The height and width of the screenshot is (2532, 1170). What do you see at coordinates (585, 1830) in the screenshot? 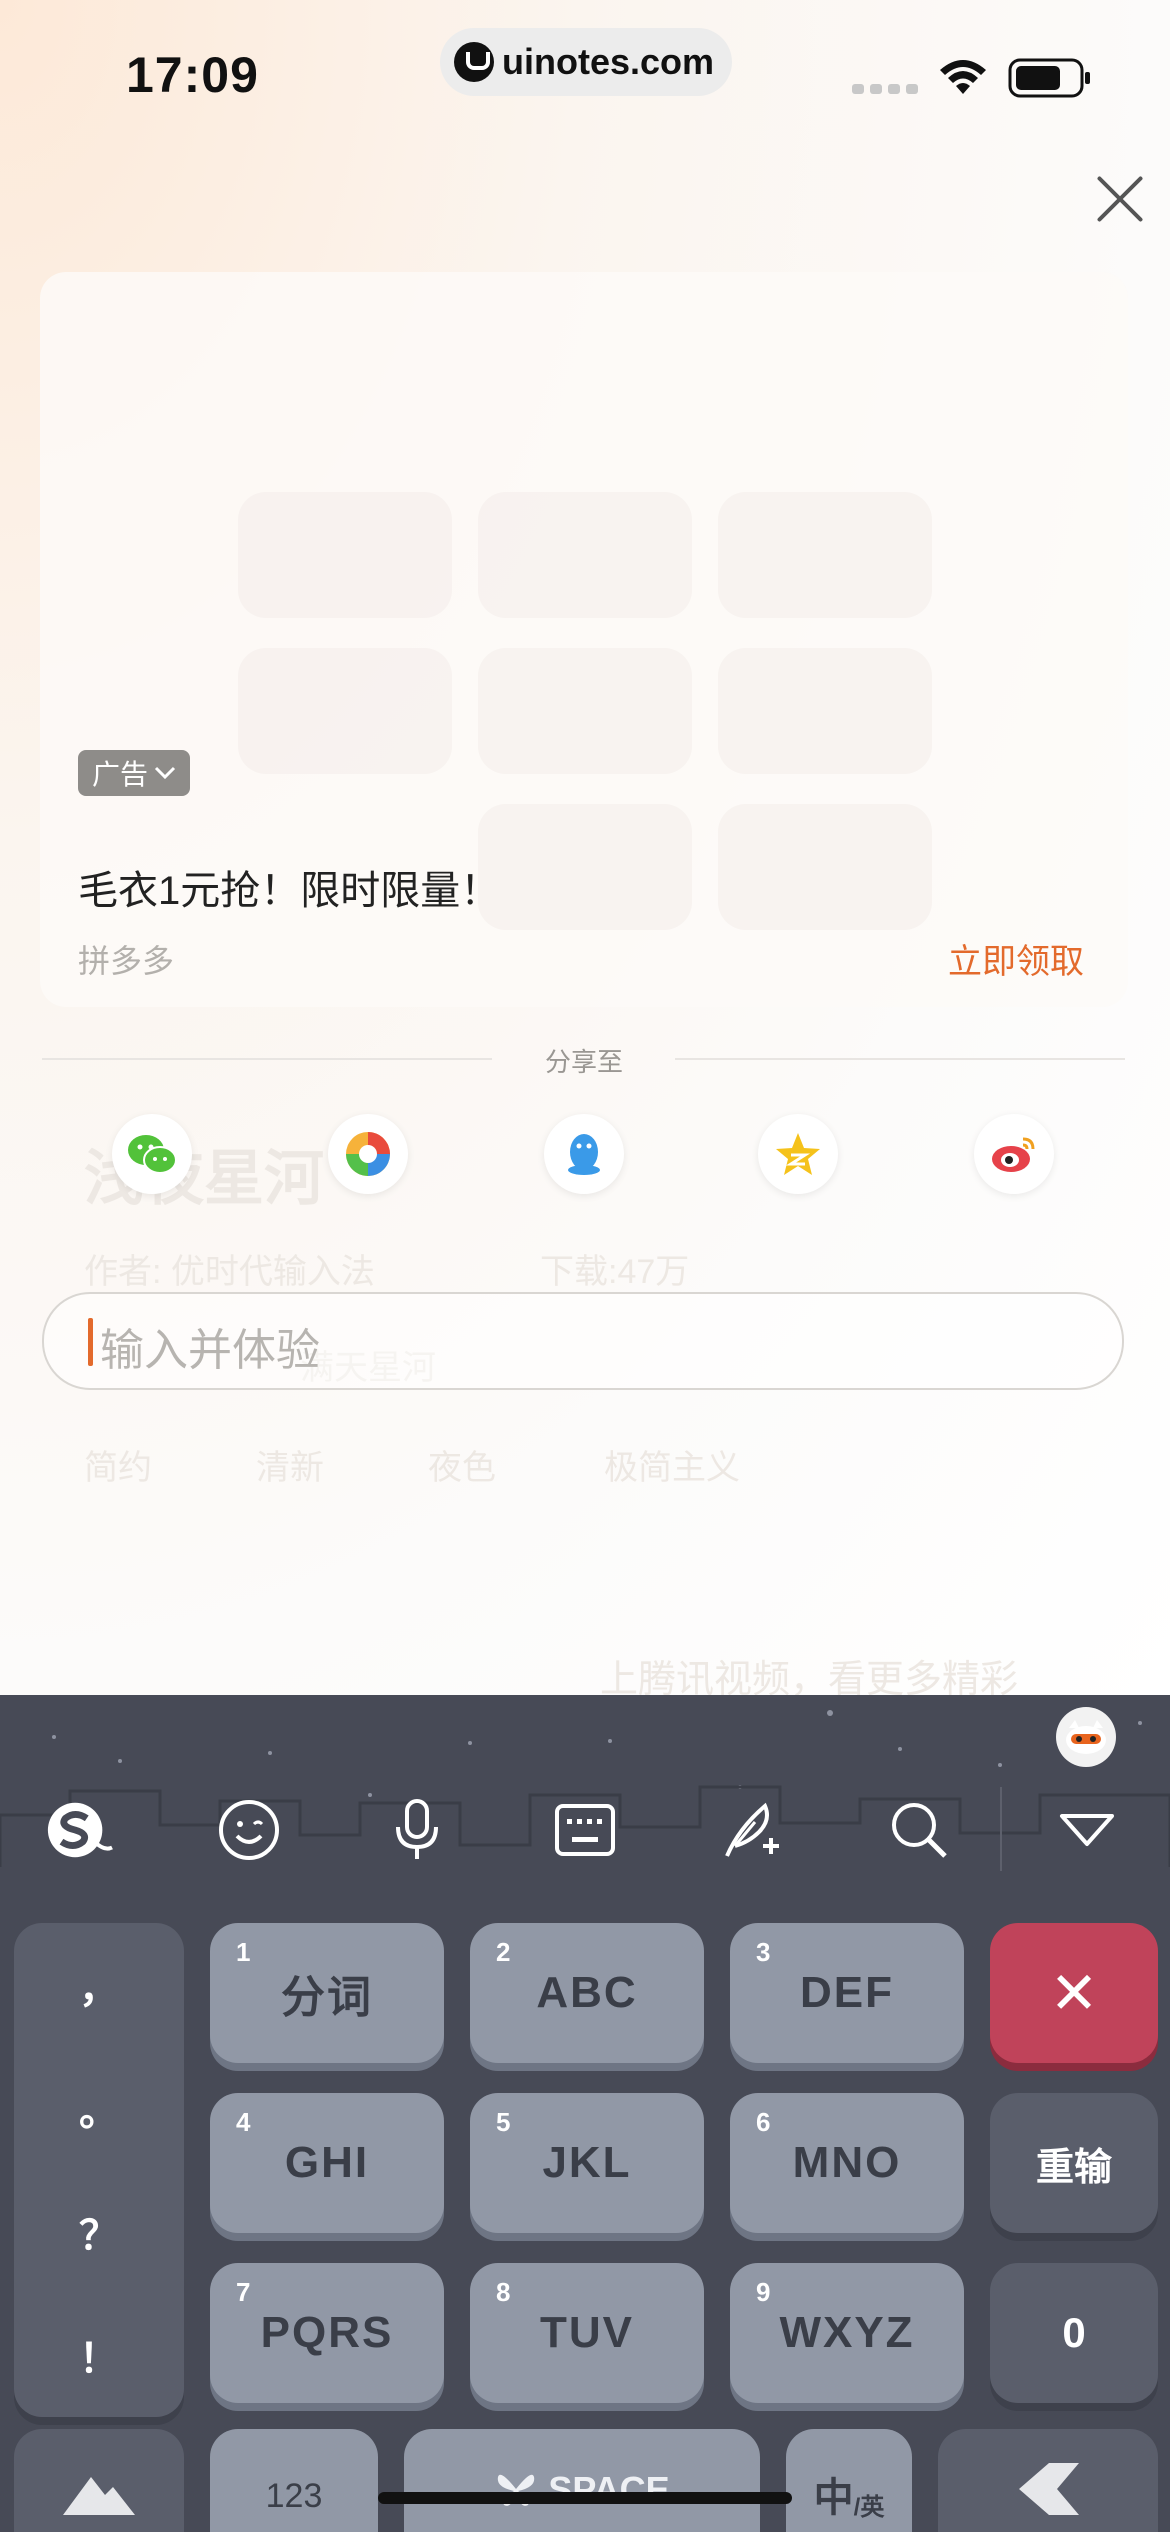
I see `keyboard-icon` at bounding box center [585, 1830].